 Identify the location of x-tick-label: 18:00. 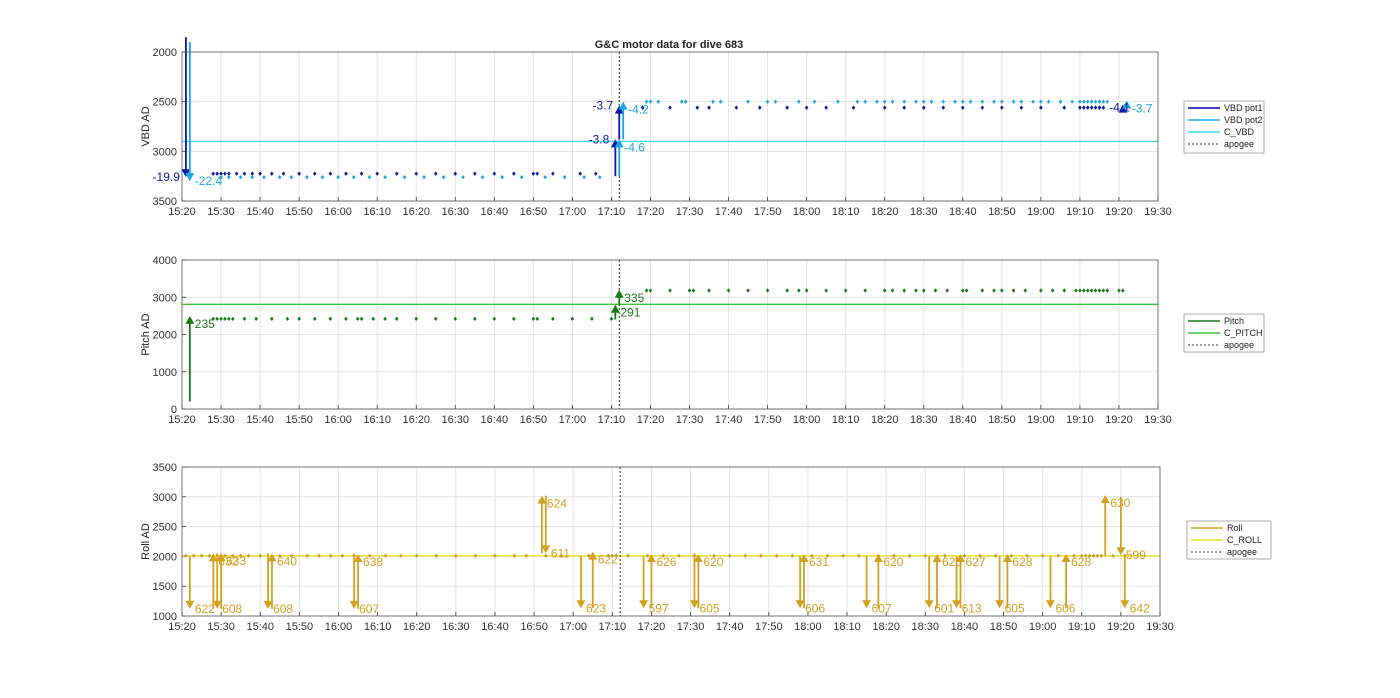
(808, 627).